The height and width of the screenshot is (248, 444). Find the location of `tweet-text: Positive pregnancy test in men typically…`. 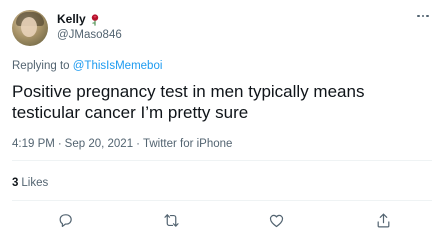

tweet-text: Positive pregnancy test in men typically… is located at coordinates (188, 102).